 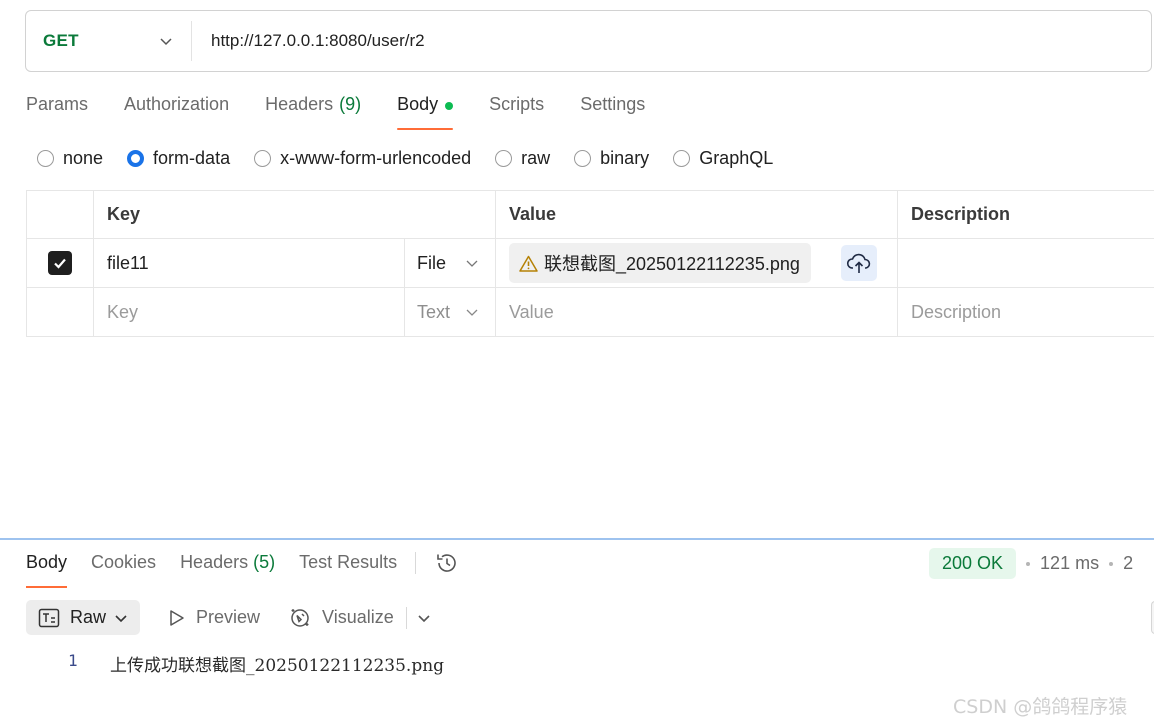 What do you see at coordinates (60, 214) in the screenshot?
I see `header-check-cell` at bounding box center [60, 214].